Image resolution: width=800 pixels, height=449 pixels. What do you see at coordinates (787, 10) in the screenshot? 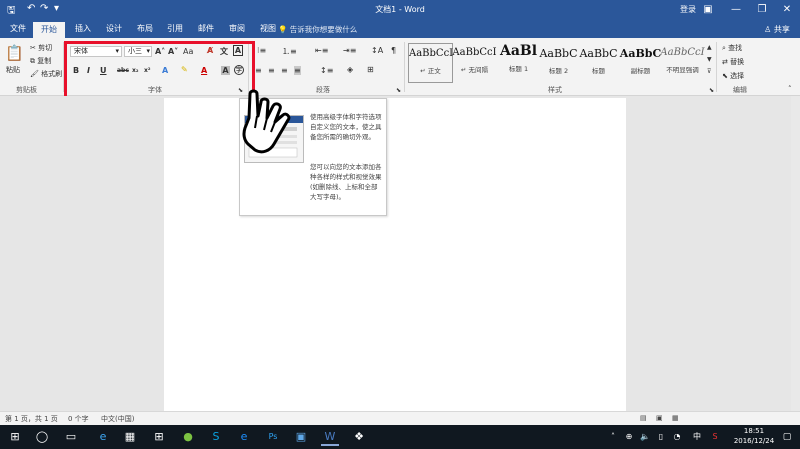
I see `close-icon: ✕` at bounding box center [787, 10].